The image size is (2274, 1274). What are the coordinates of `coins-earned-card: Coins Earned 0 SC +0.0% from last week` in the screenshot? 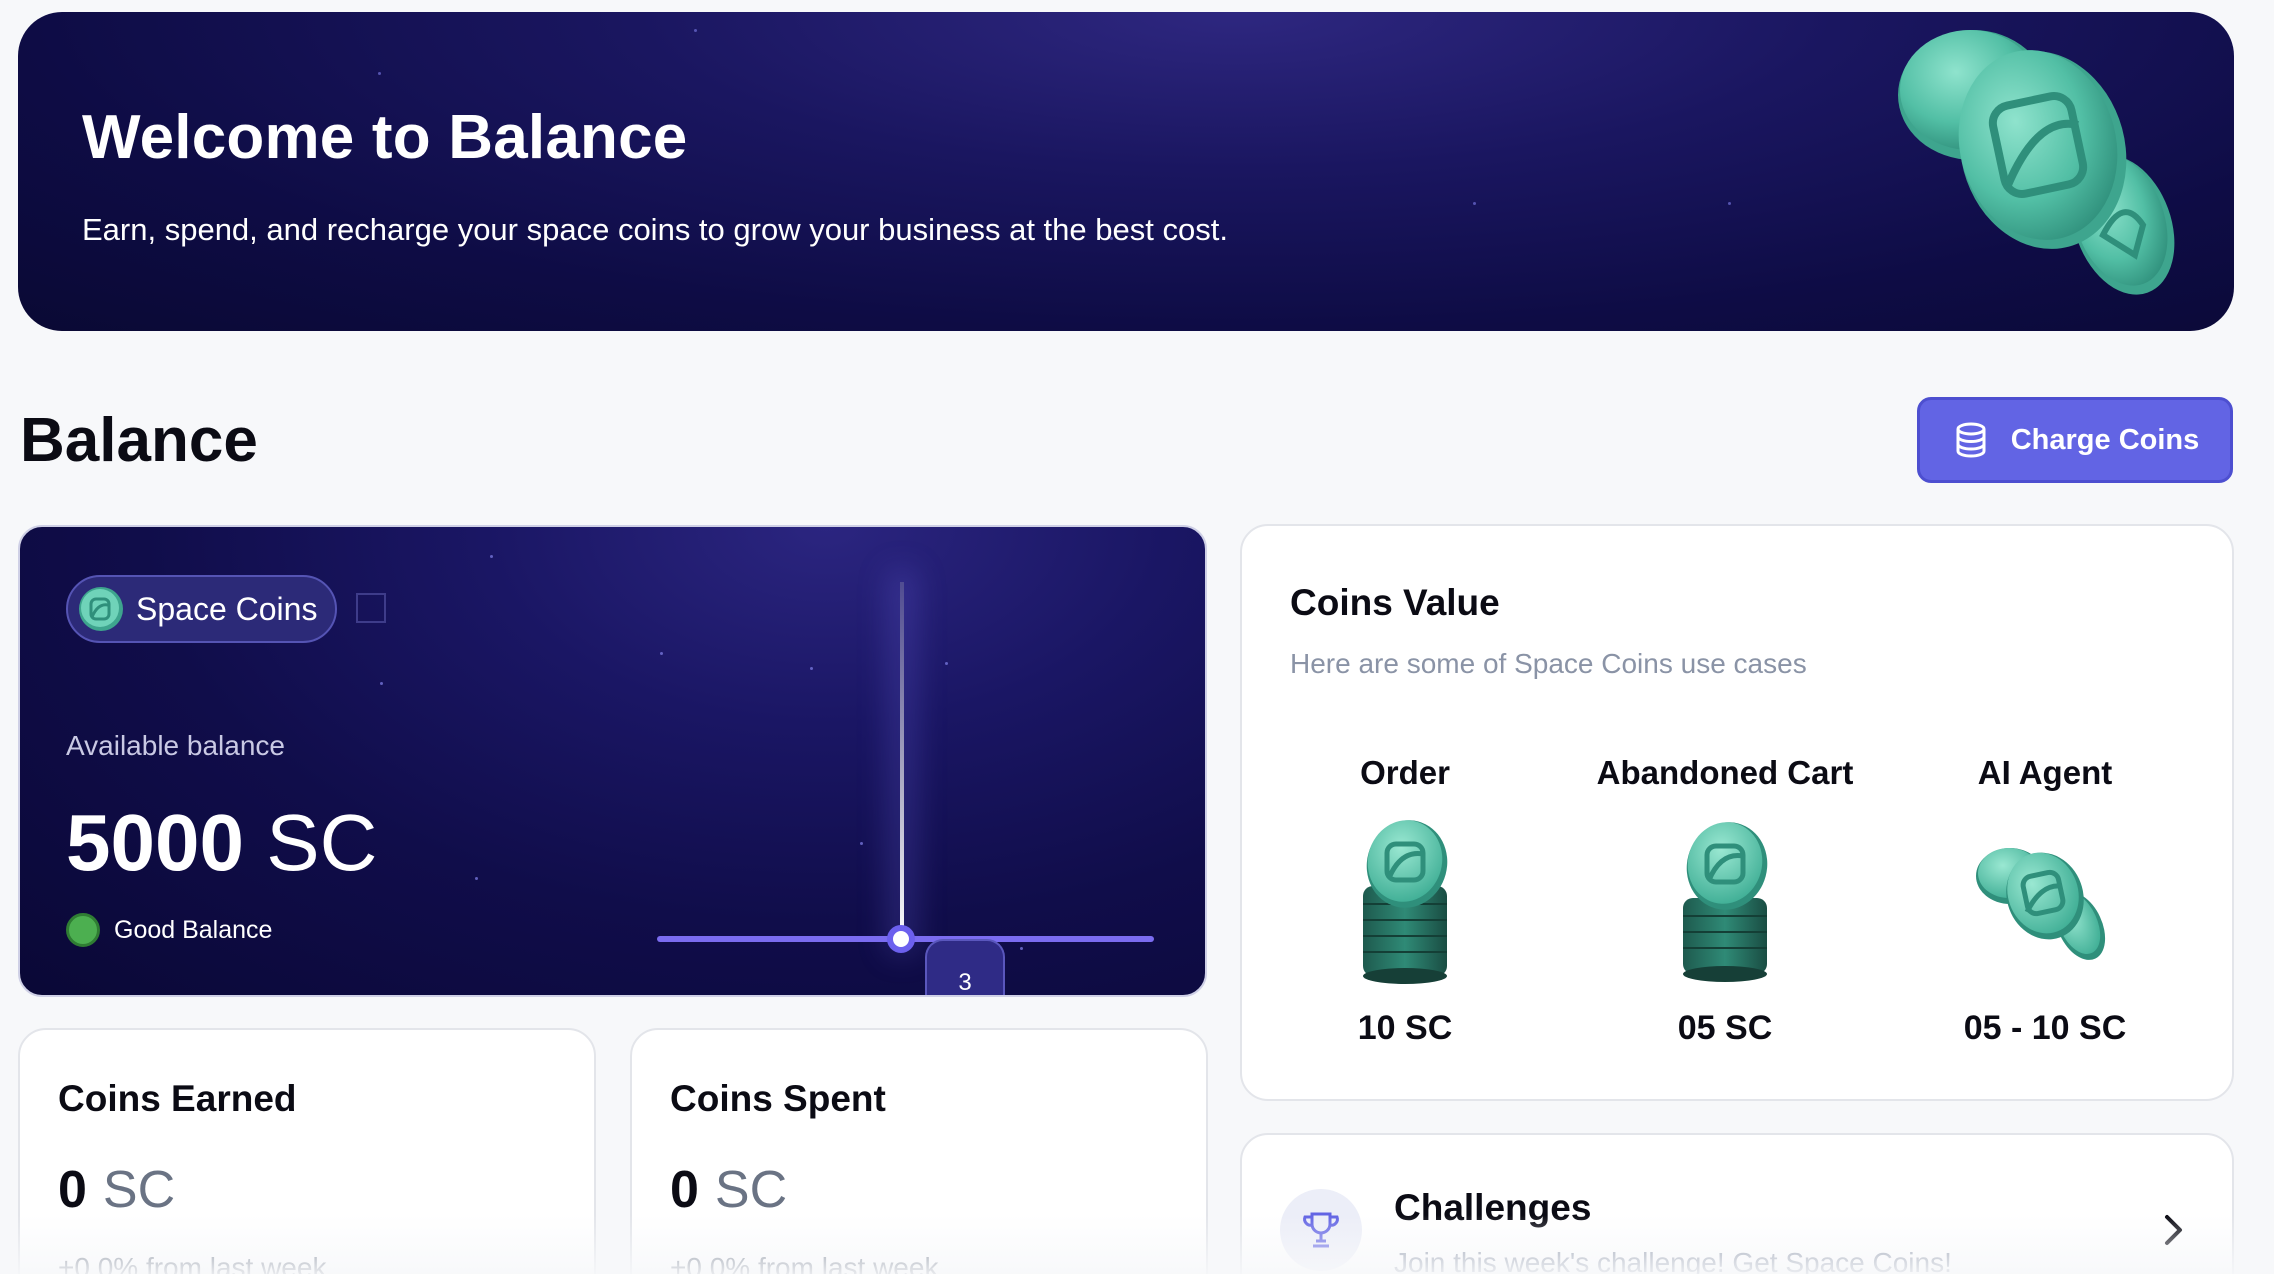 It's located at (307, 1151).